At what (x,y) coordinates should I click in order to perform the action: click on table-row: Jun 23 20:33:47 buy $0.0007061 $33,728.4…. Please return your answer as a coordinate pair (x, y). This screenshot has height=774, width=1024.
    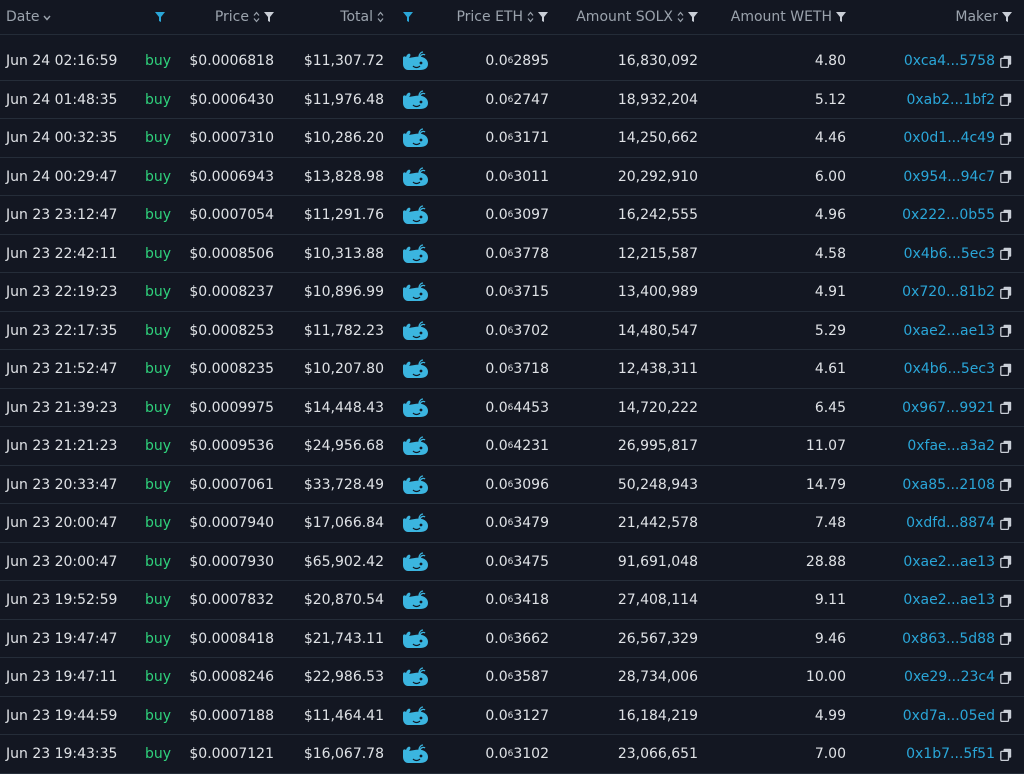
    Looking at the image, I should click on (512, 485).